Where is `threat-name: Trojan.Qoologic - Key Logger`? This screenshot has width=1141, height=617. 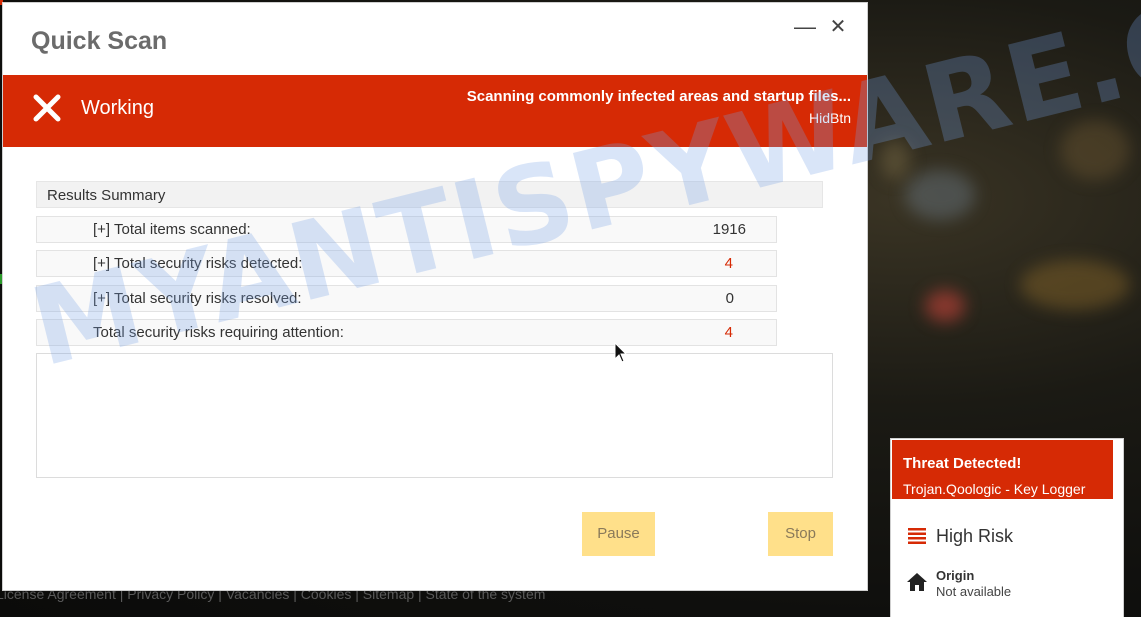 threat-name: Trojan.Qoologic - Key Logger is located at coordinates (994, 489).